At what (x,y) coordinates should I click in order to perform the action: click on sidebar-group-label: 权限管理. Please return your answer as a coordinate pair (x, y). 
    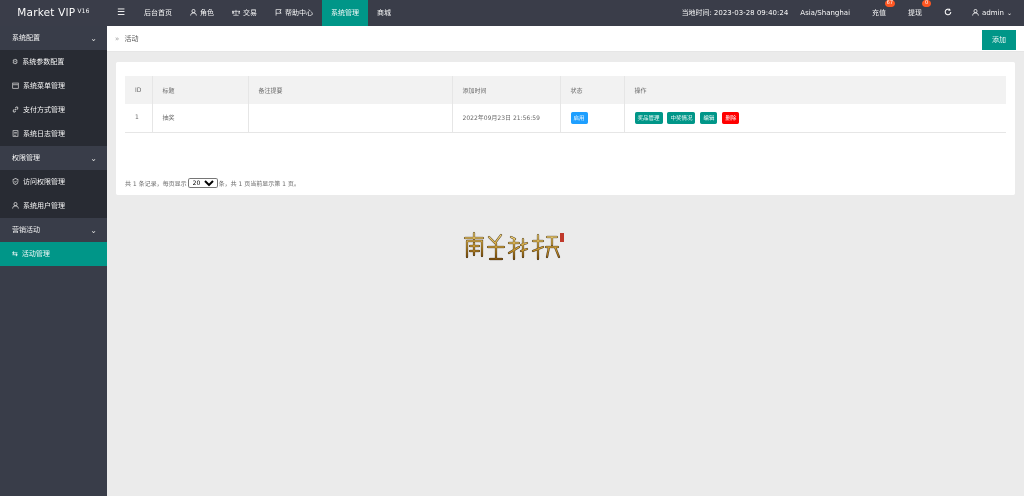
    Looking at the image, I should click on (26, 158).